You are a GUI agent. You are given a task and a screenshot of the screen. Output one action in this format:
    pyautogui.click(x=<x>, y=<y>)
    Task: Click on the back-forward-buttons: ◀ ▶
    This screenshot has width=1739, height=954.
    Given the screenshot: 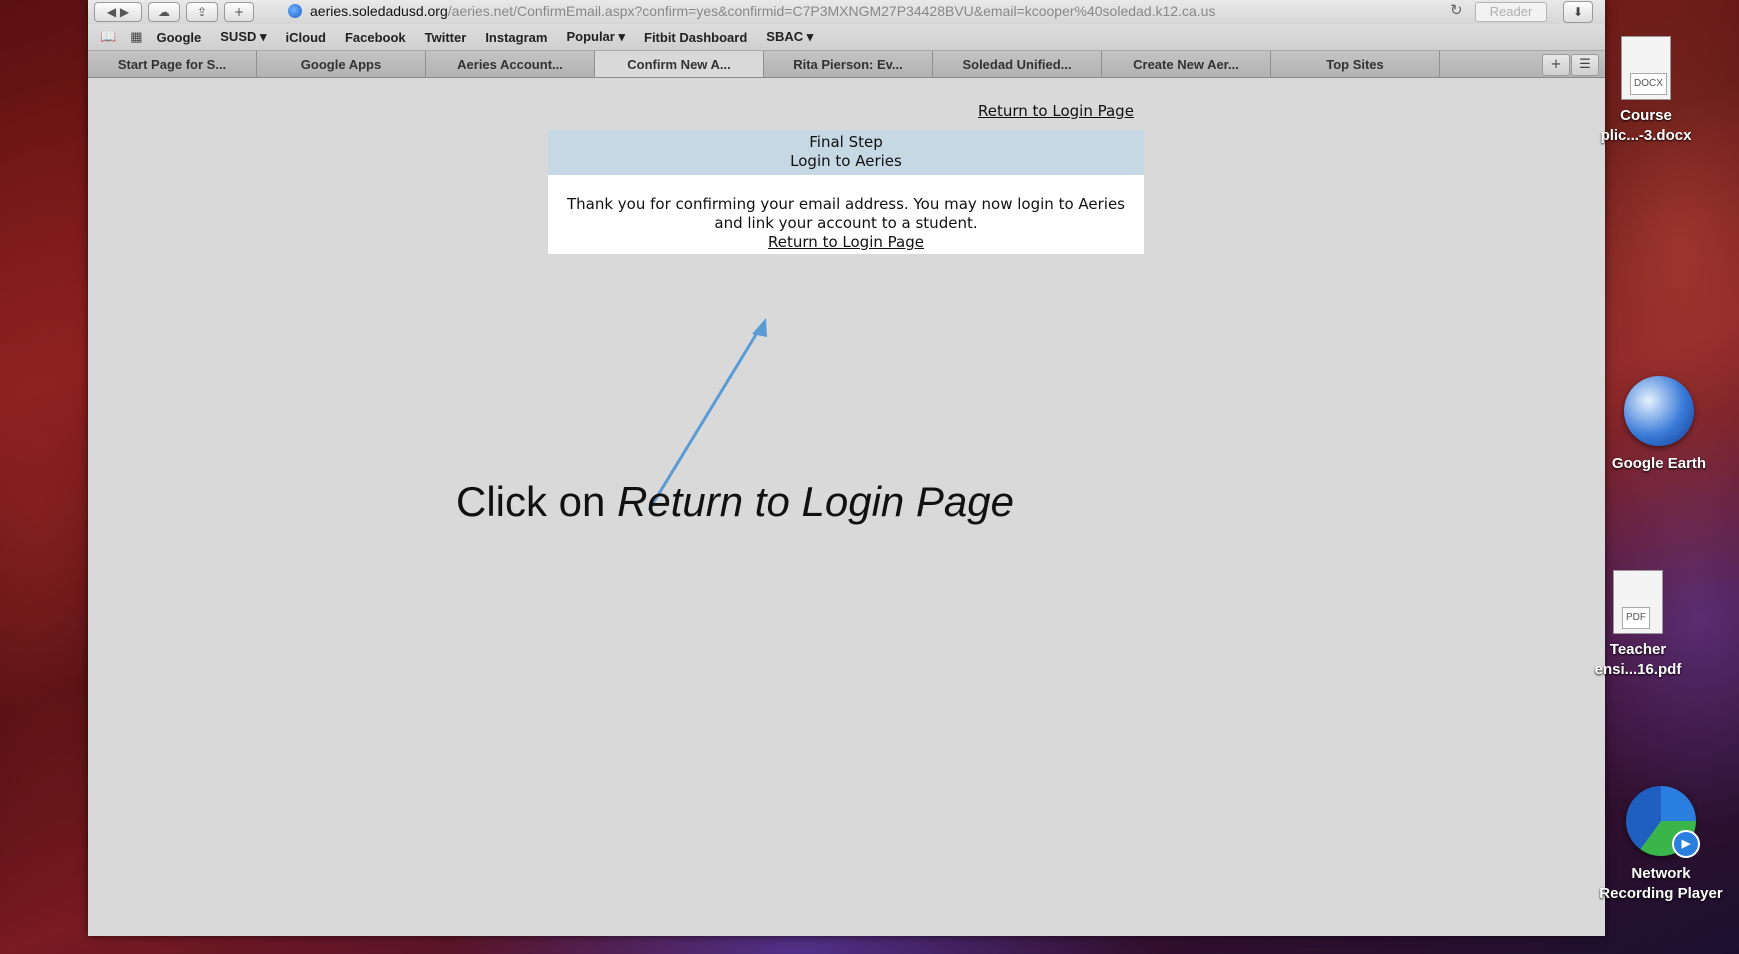 What is the action you would take?
    pyautogui.click(x=118, y=12)
    